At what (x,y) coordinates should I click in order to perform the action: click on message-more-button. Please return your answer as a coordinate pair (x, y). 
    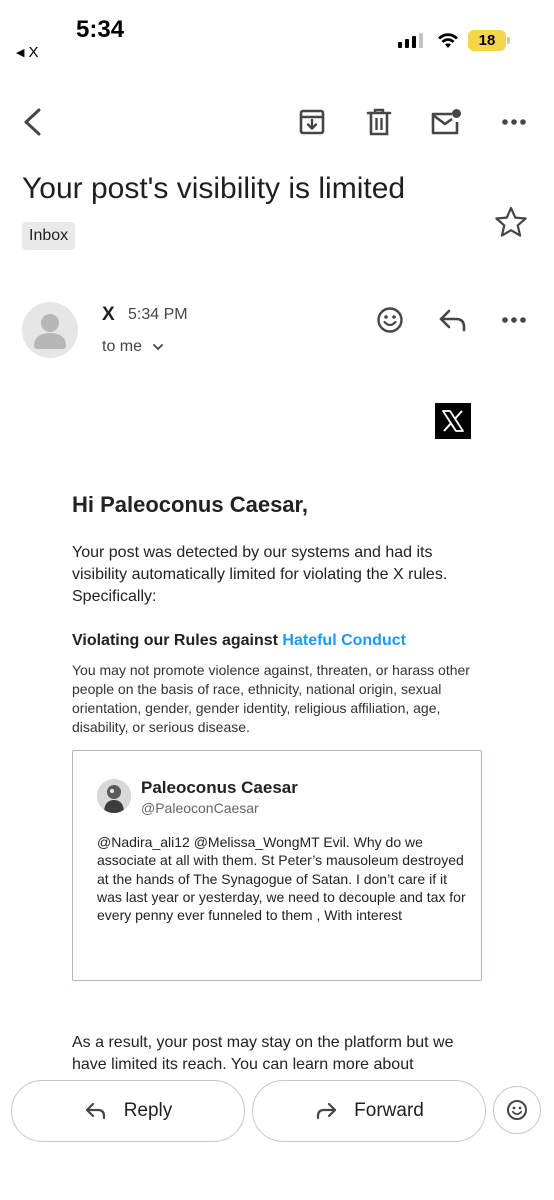
    Looking at the image, I should click on (514, 320).